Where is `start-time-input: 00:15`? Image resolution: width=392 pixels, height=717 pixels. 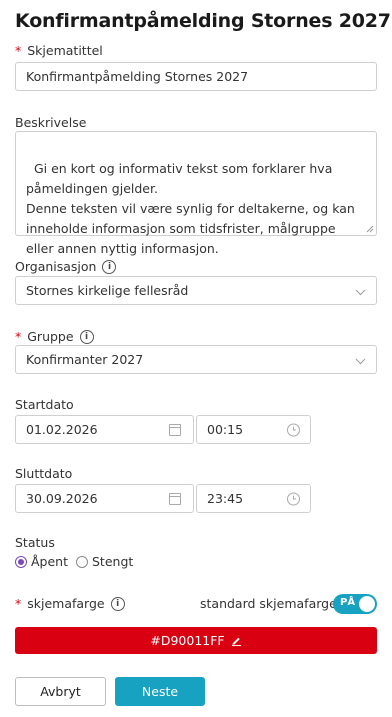
start-time-input: 00:15 is located at coordinates (253, 429).